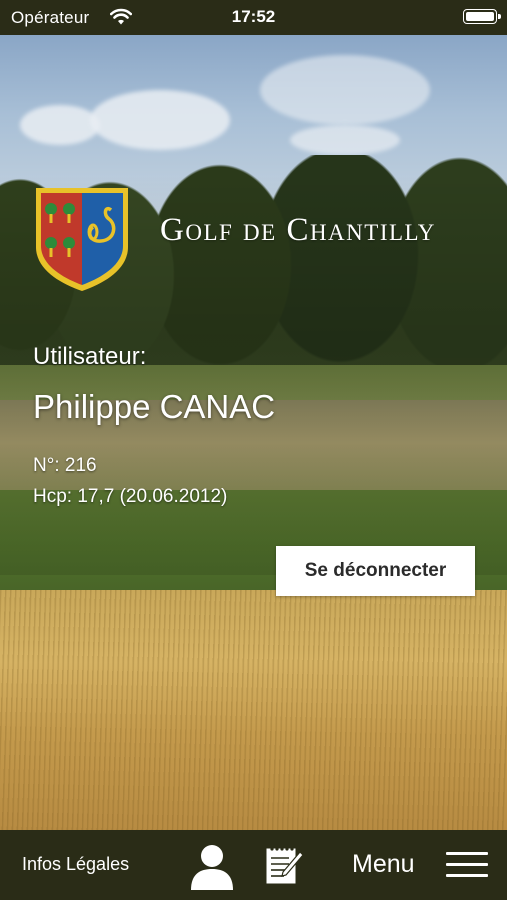 Image resolution: width=507 pixels, height=900 pixels. What do you see at coordinates (212, 867) in the screenshot?
I see `person-icon` at bounding box center [212, 867].